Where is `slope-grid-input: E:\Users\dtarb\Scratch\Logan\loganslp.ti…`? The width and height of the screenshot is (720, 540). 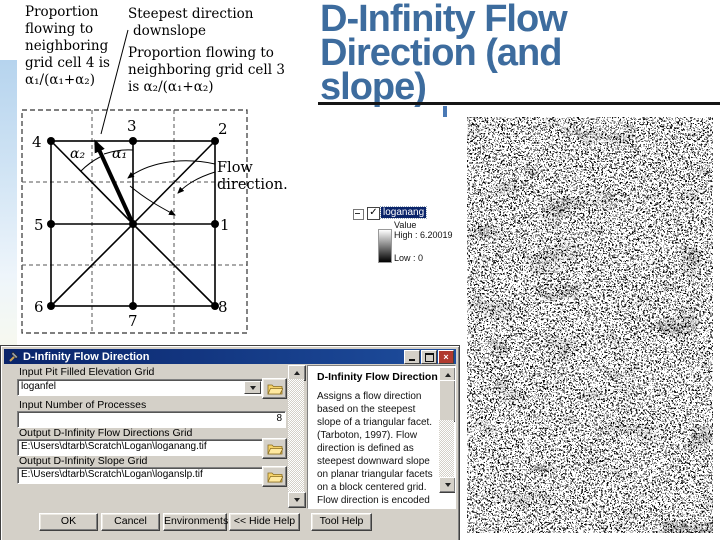 slope-grid-input: E:\Users\dtarb\Scratch\Logan\loganslp.ti… is located at coordinates (140, 475).